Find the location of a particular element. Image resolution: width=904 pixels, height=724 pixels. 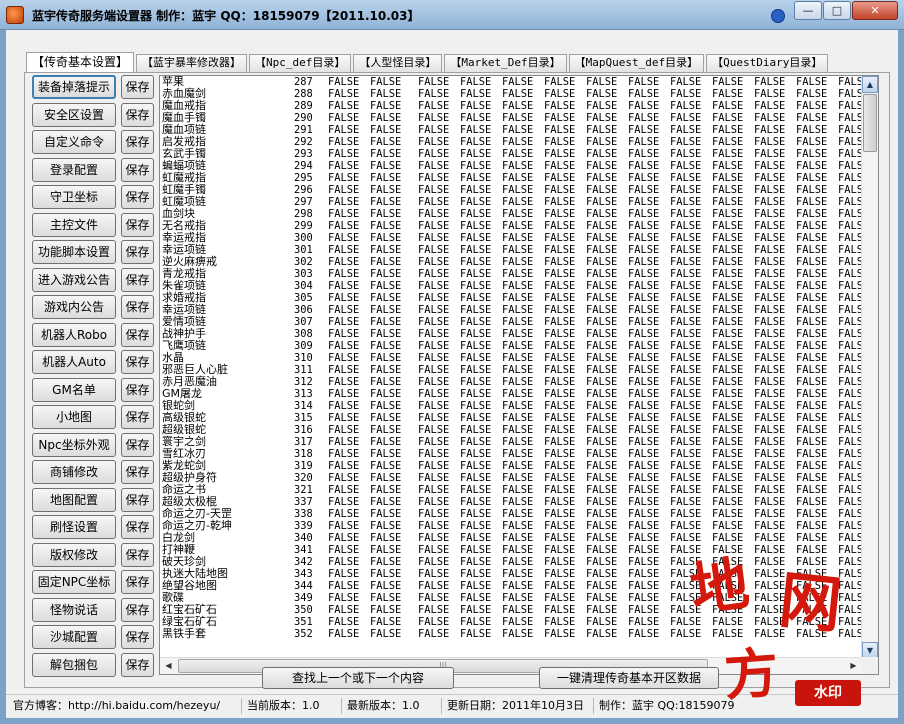

settings-button: 自定义命令 is located at coordinates (74, 142).